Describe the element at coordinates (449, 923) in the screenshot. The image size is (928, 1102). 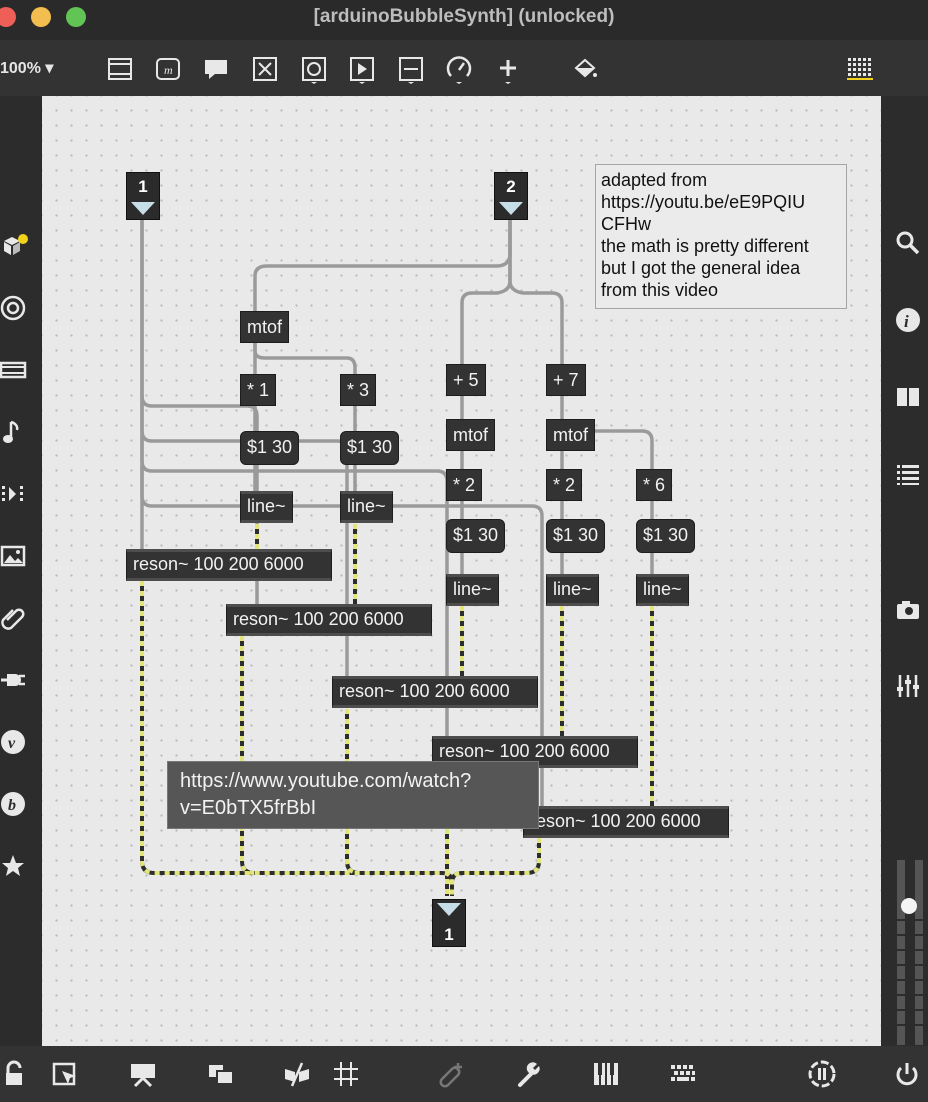
I see `outlet-1: 1` at that location.